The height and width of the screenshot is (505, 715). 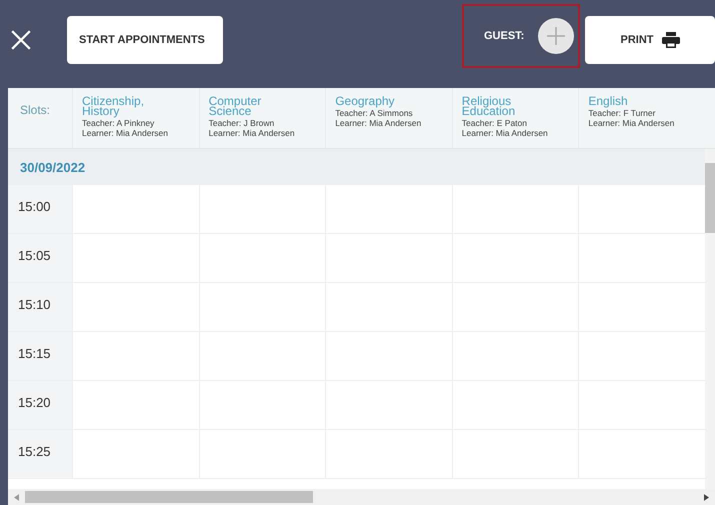 What do you see at coordinates (40, 356) in the screenshot?
I see `time-label: 15:15` at bounding box center [40, 356].